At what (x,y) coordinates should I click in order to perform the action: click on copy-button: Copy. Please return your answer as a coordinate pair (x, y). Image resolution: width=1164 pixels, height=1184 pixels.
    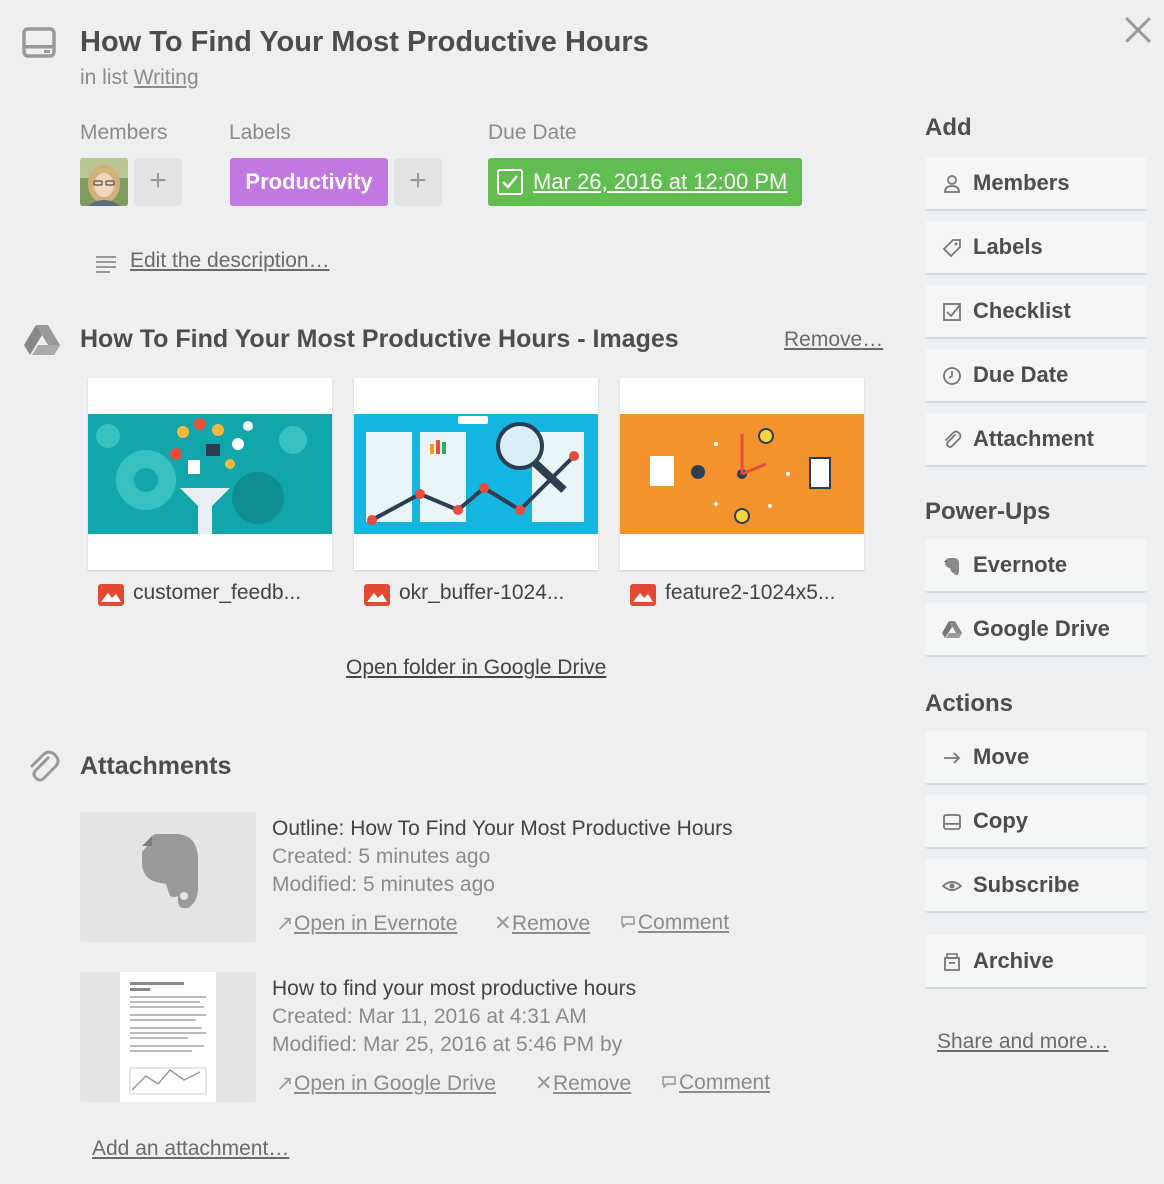
    Looking at the image, I should click on (1036, 822).